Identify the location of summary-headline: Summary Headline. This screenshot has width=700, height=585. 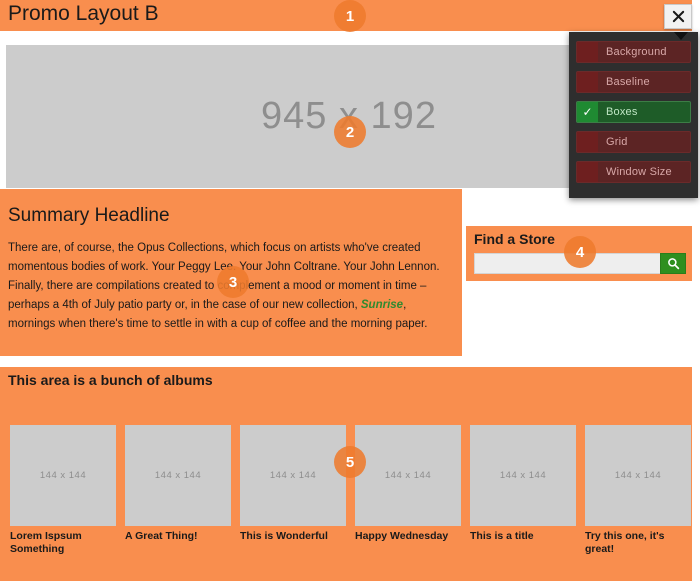
(89, 215).